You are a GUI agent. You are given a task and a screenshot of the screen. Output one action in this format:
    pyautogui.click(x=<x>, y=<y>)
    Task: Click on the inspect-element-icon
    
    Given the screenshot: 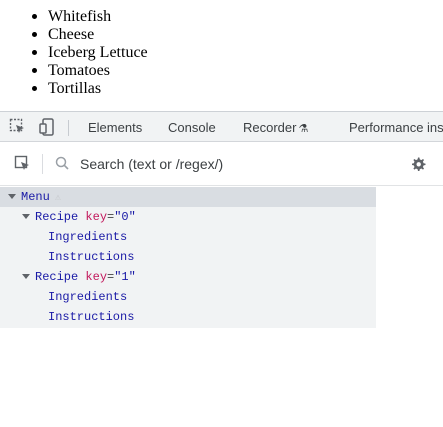 What is the action you would take?
    pyautogui.click(x=18, y=127)
    